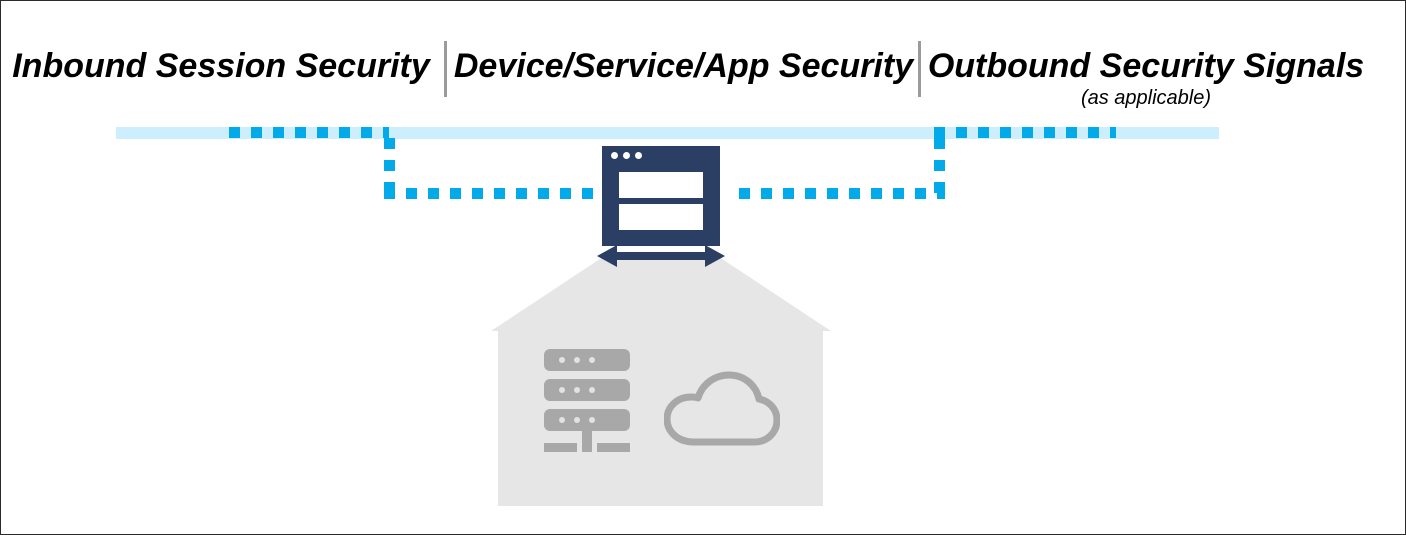 The image size is (1406, 535). Describe the element at coordinates (722, 408) in the screenshot. I see `cloud-icon` at that location.